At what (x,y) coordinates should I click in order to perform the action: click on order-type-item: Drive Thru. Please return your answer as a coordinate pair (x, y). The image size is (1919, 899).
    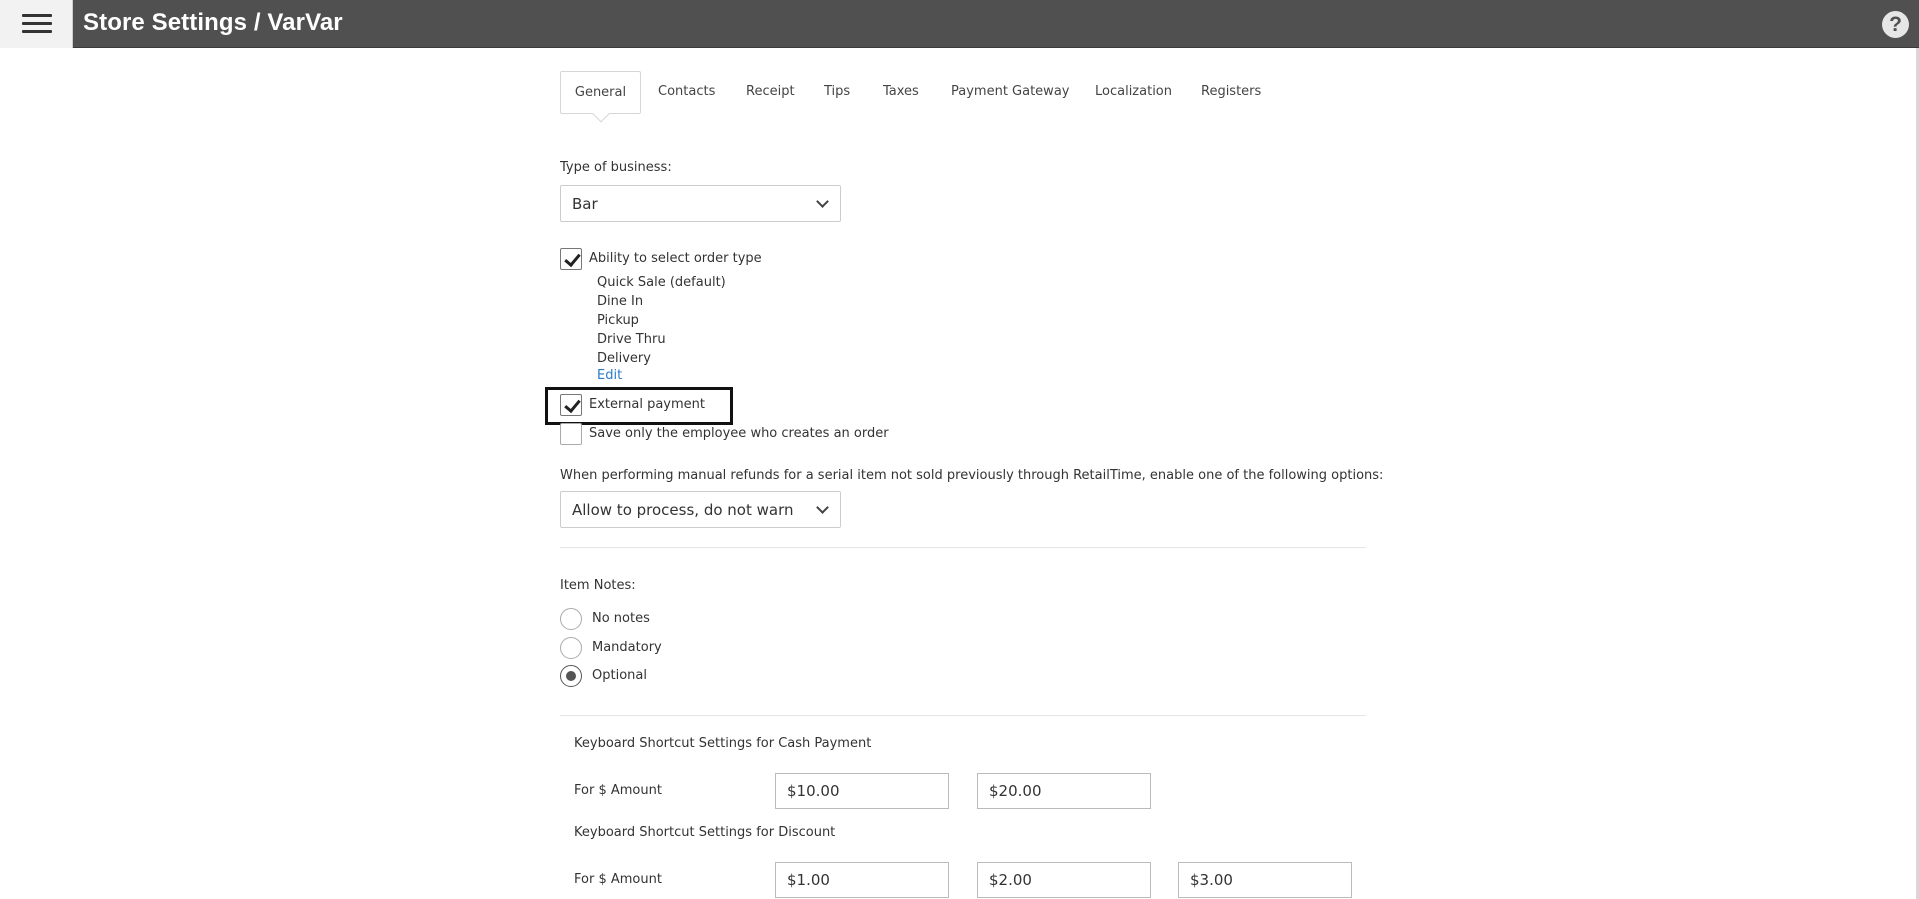
    Looking at the image, I should click on (631, 339).